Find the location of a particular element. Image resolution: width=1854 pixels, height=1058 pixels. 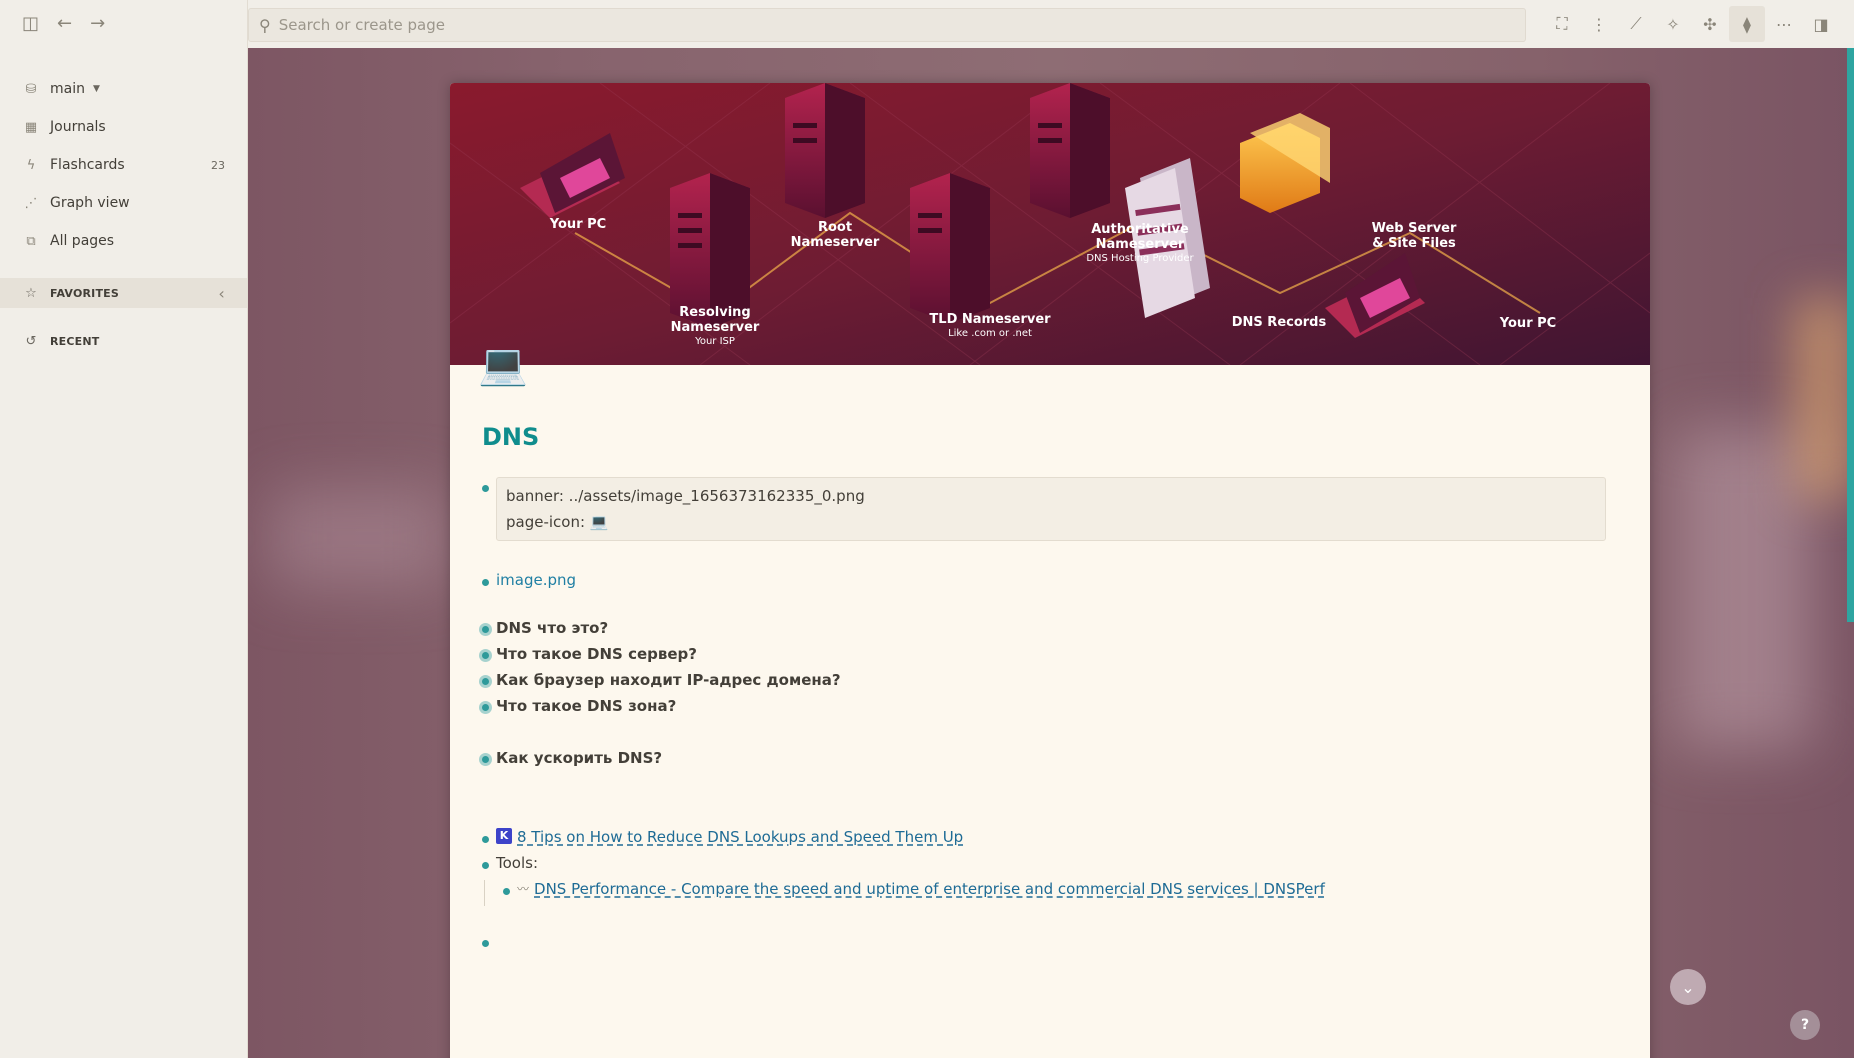

banner-server-tld is located at coordinates (950, 248).